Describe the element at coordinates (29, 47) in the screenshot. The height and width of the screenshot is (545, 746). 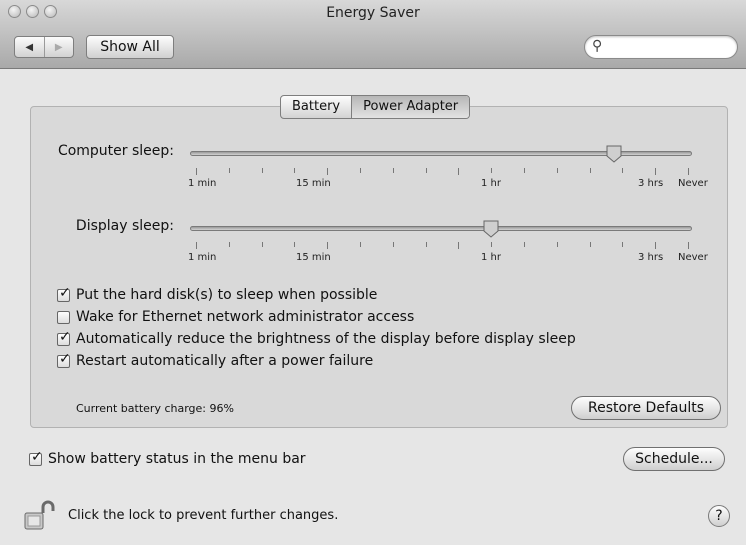
I see `back-arrow-icon: ◀` at that location.